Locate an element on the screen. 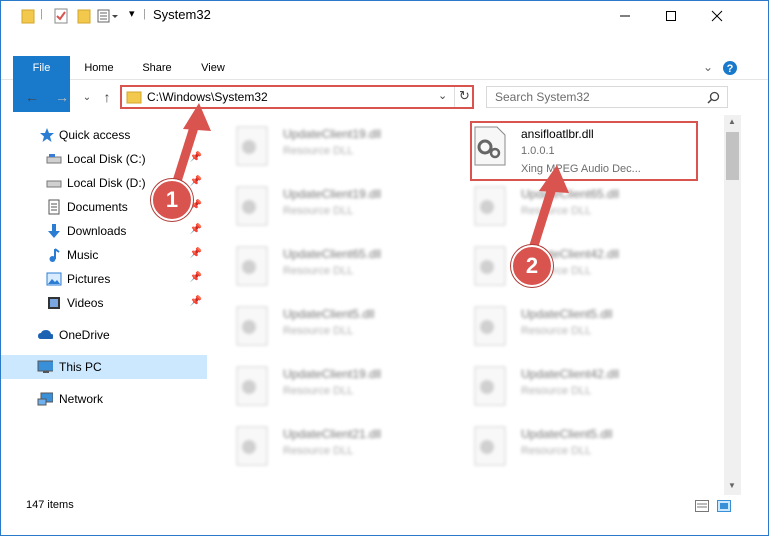 This screenshot has height=536, width=769. large-icons-view-icon is located at coordinates (724, 506).